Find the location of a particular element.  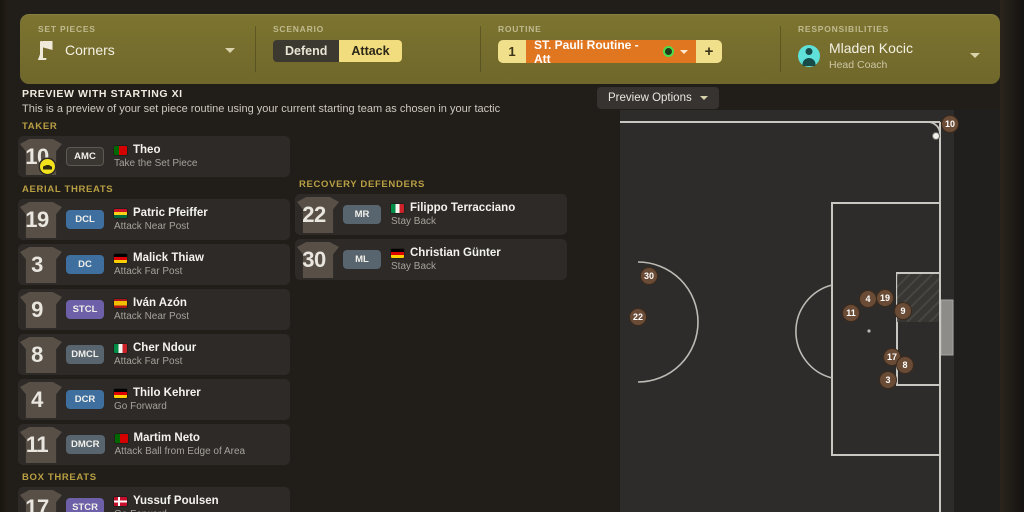

player-shirt-icon: 22 is located at coordinates (319, 214).